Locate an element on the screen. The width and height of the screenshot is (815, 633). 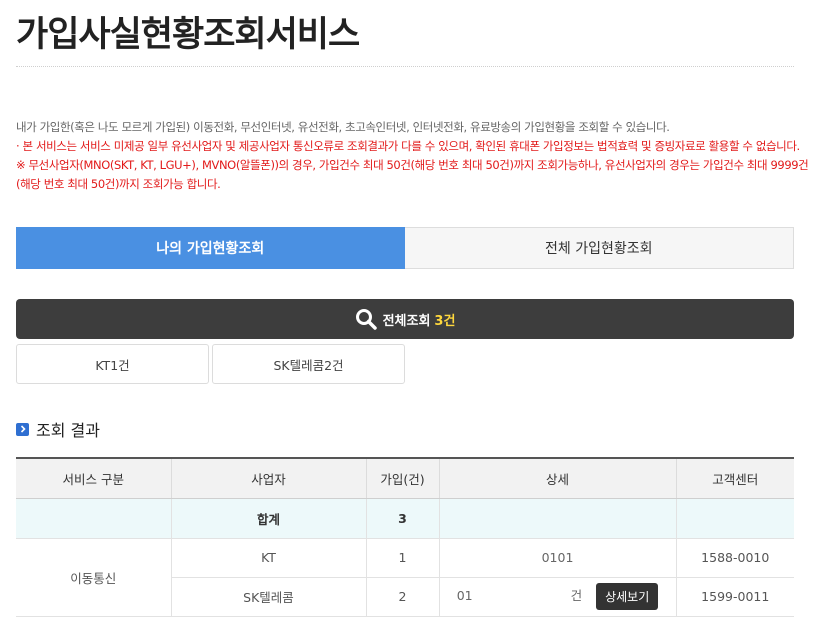
total-search-label: 전체조회 is located at coordinates (406, 321).